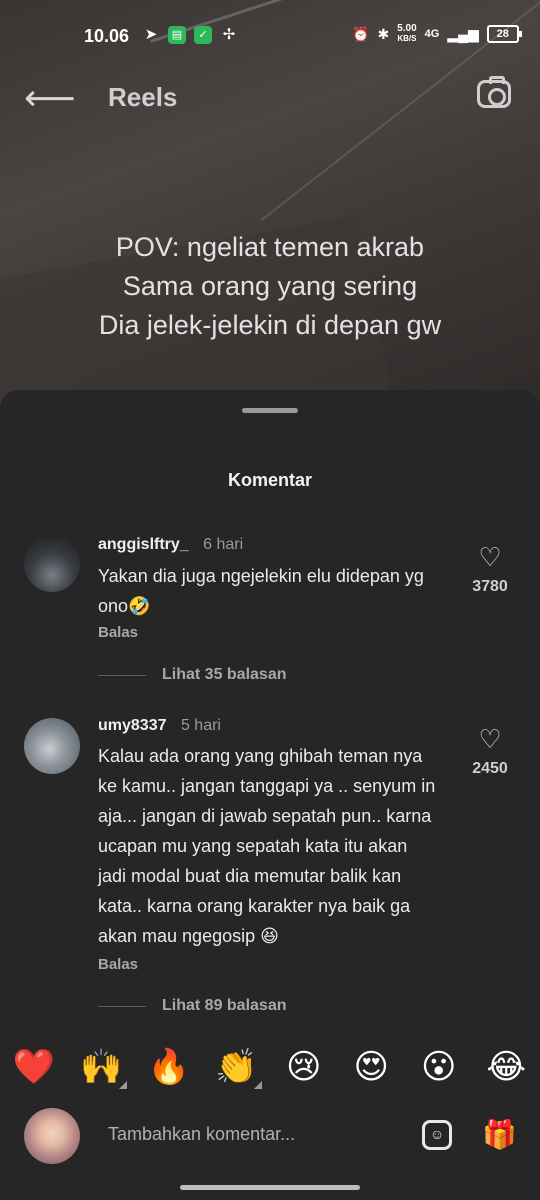 This screenshot has width=540, height=1200. Describe the element at coordinates (270, 35) in the screenshot. I see `status-bar: 10.06 ➤ ▤ ✓ ✢ ⏰ ✱ 5.00 KB/S 4G ▂▄▆ 28` at that location.